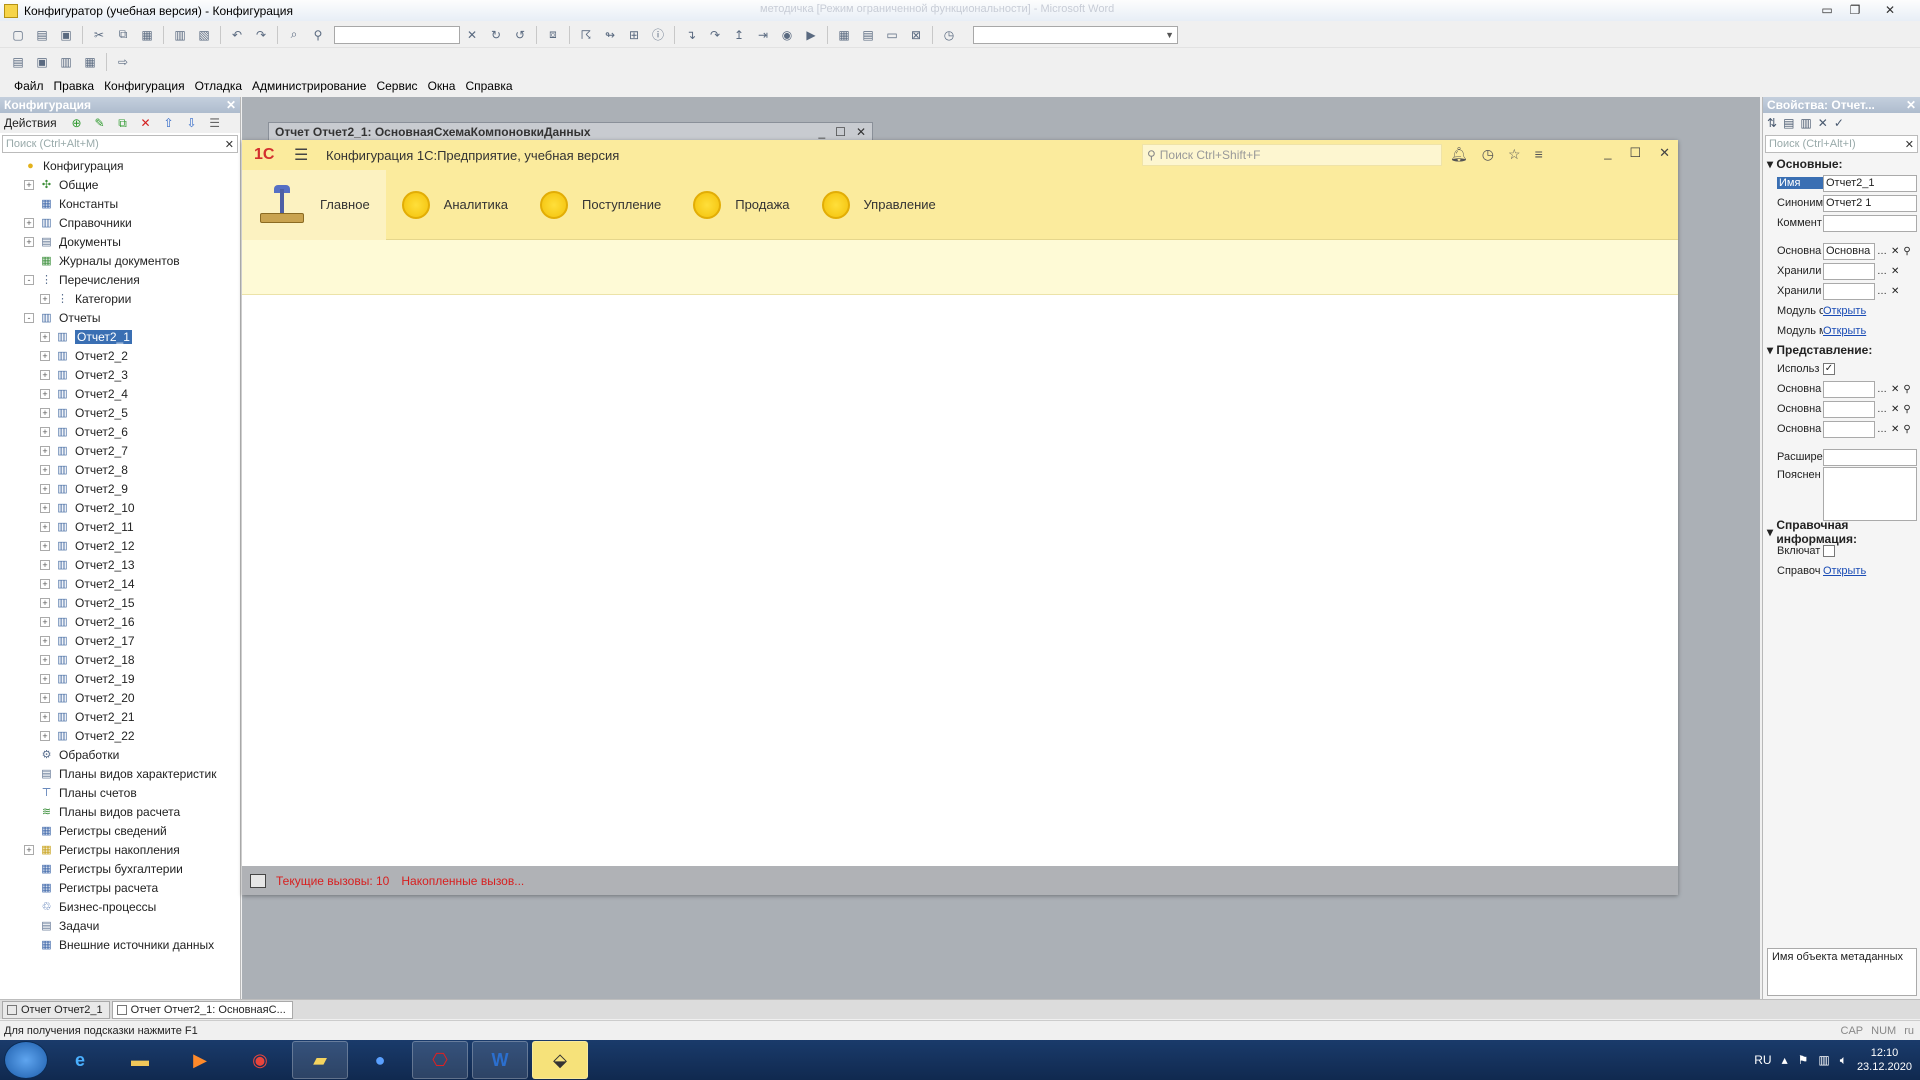 The width and height of the screenshot is (1920, 1080). Describe the element at coordinates (1844, 571) in the screenshot. I see `open-help-link: Открыть` at that location.